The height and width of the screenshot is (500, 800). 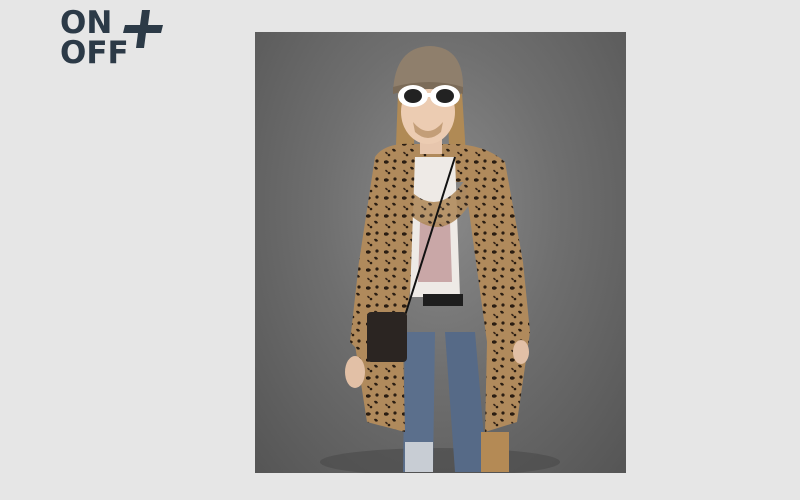 I want to click on onoff-logo: ON OFF, so click(x=115, y=39).